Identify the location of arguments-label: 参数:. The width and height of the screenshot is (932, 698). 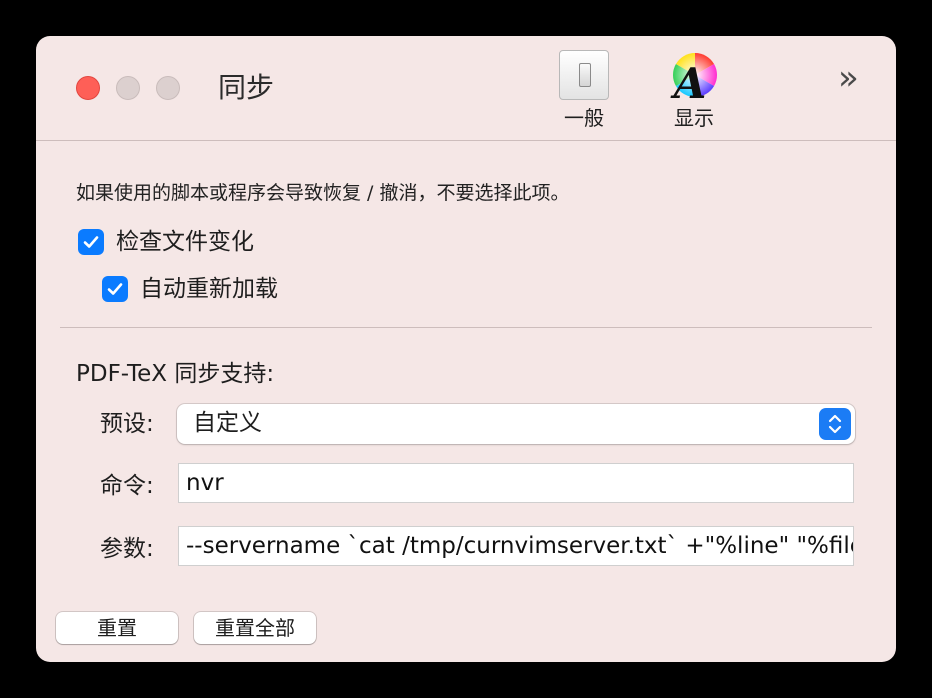
(127, 549).